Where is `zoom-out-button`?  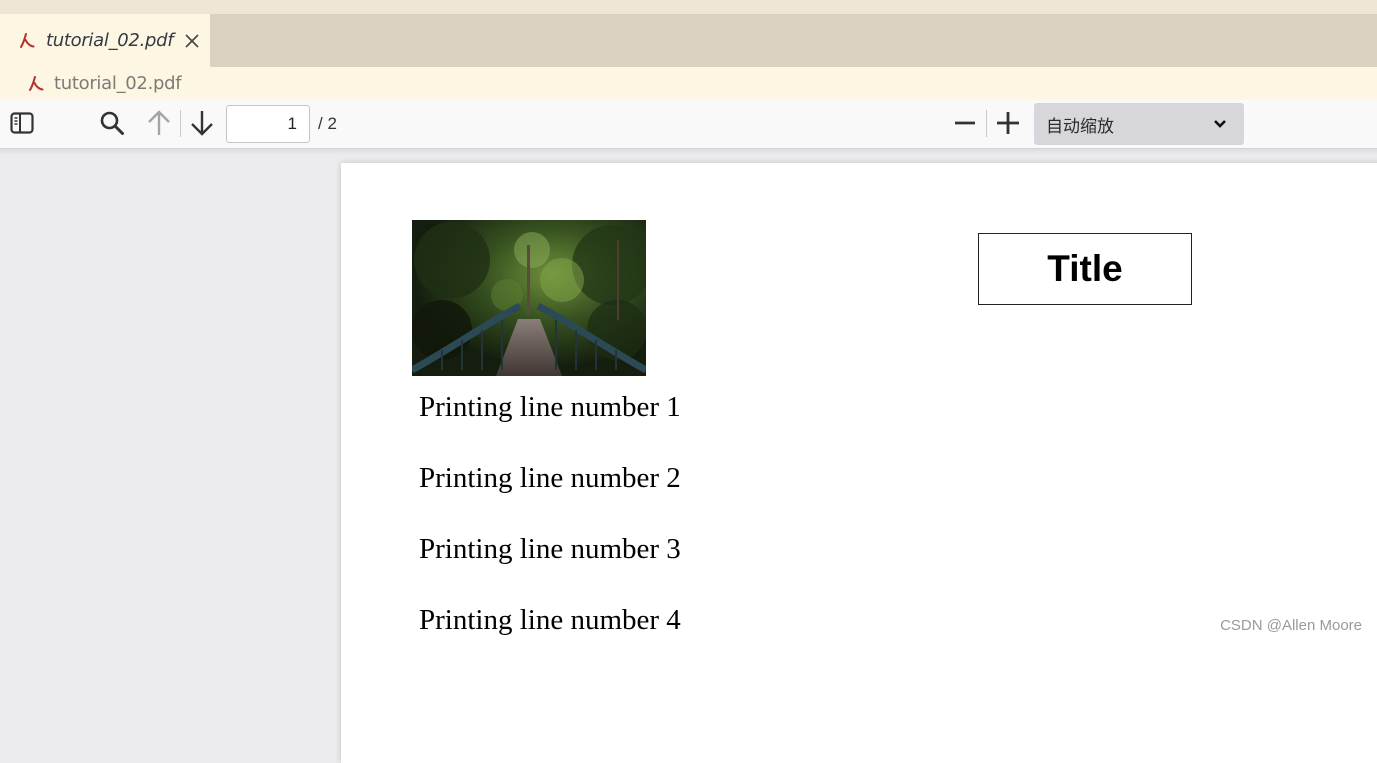
zoom-out-button is located at coordinates (965, 123).